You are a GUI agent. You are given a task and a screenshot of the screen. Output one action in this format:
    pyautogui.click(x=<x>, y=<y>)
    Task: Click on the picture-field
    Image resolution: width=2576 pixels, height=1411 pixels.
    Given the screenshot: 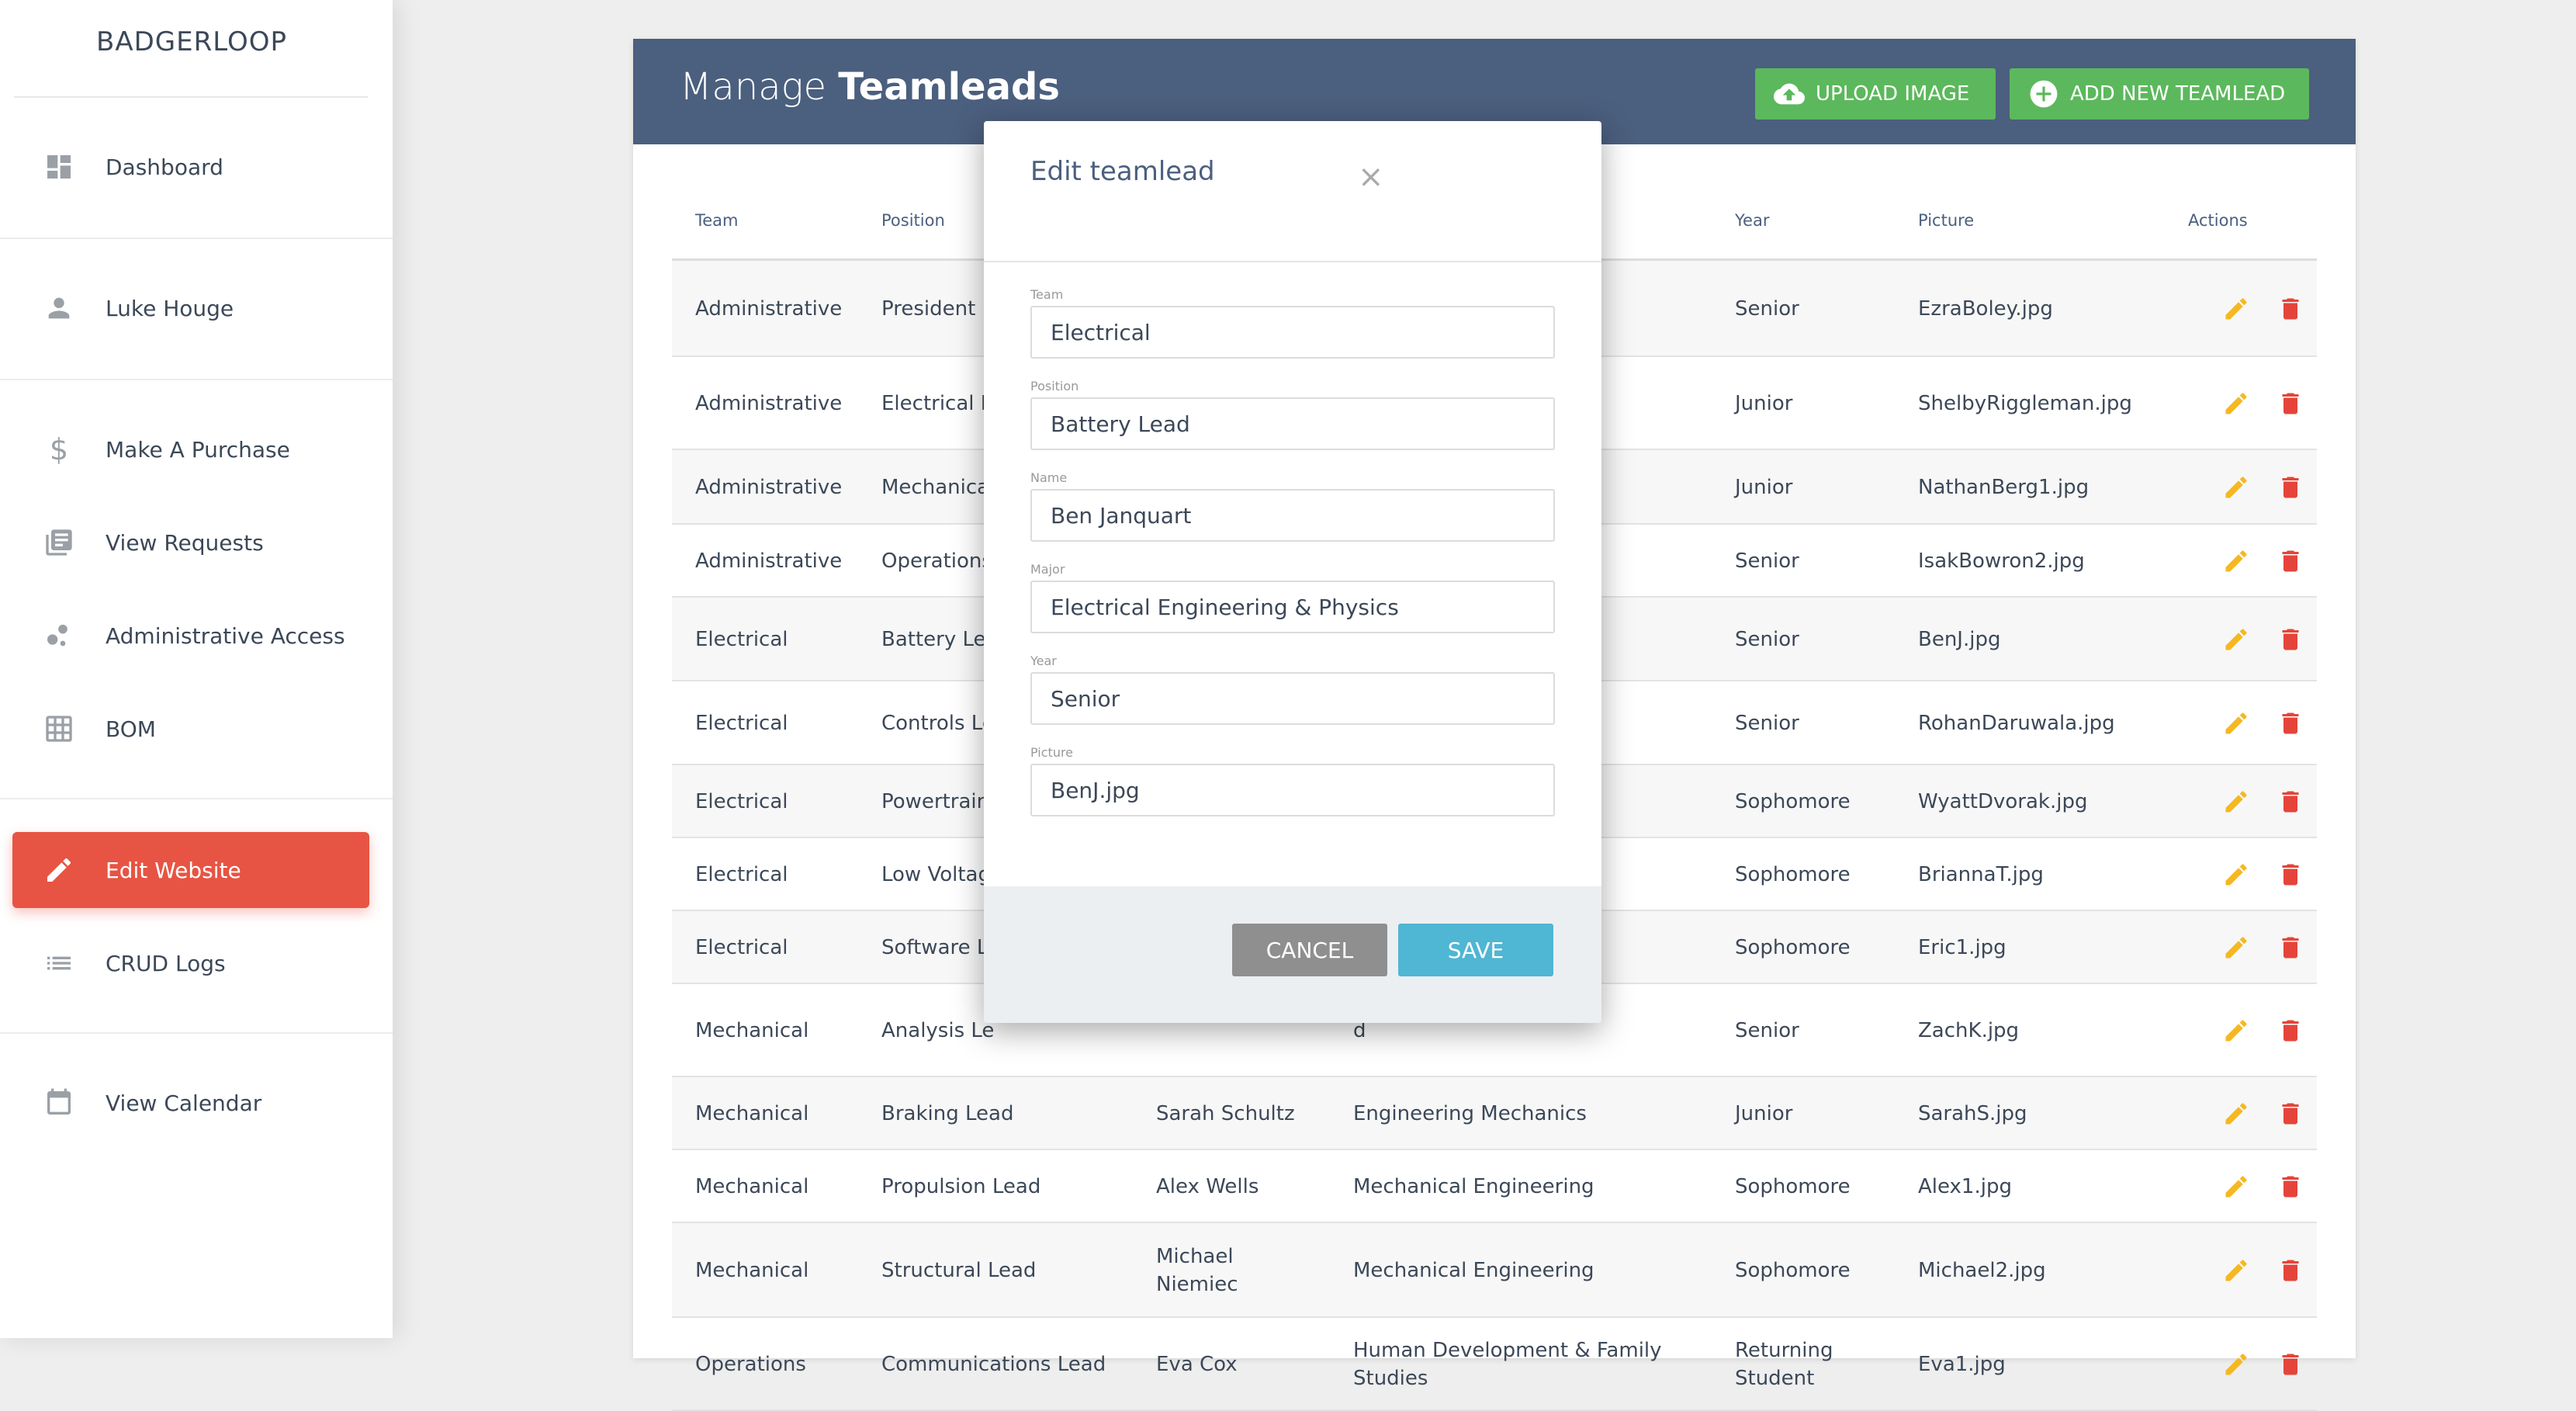 What is the action you would take?
    pyautogui.click(x=1292, y=790)
    